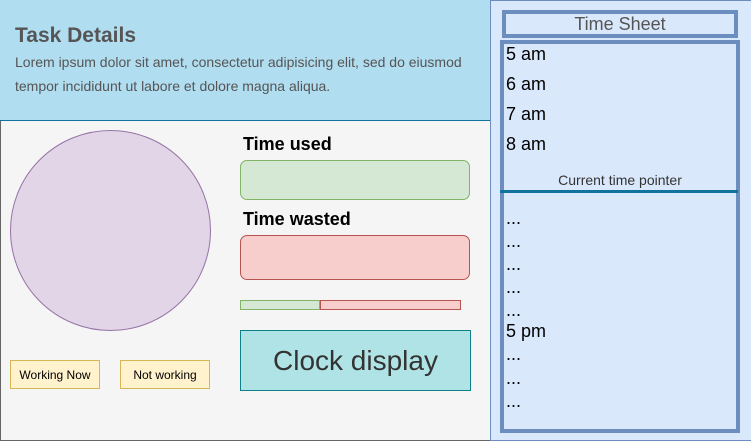 This screenshot has width=751, height=441. What do you see at coordinates (620, 180) in the screenshot?
I see `current-time-pointer-label: Current time pointer` at bounding box center [620, 180].